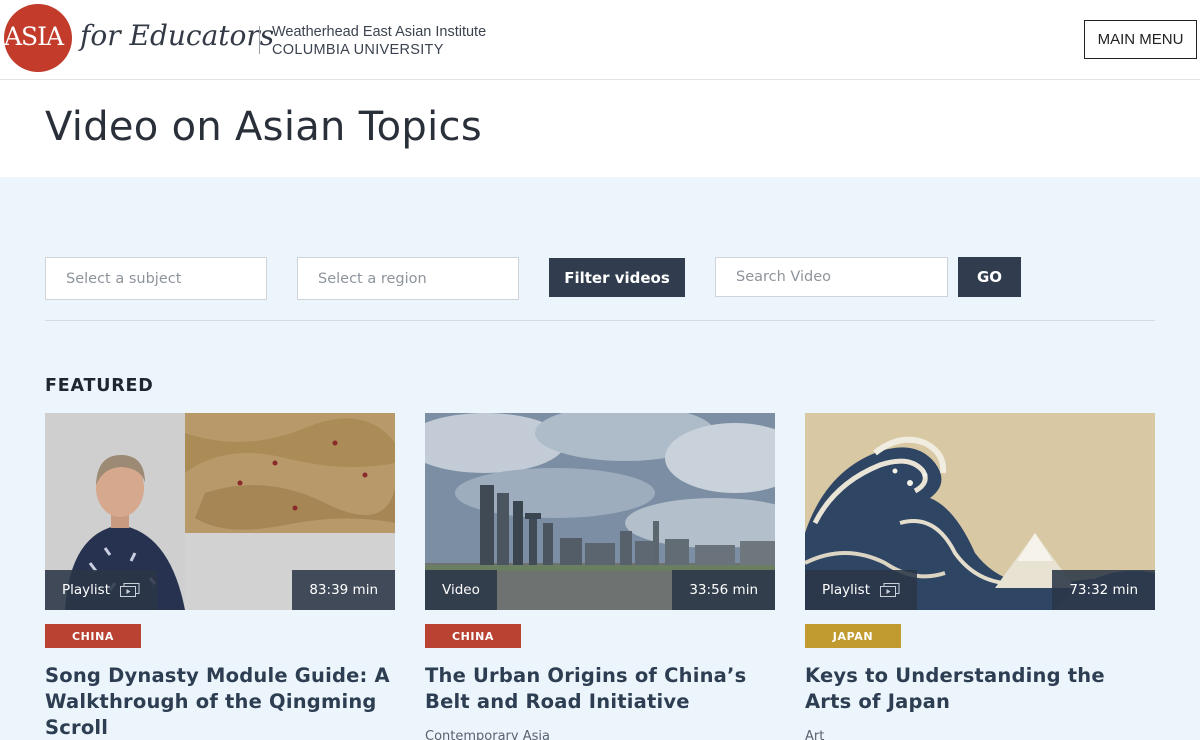 This screenshot has width=1200, height=740. I want to click on featured-heading: FEATURED, so click(99, 386).